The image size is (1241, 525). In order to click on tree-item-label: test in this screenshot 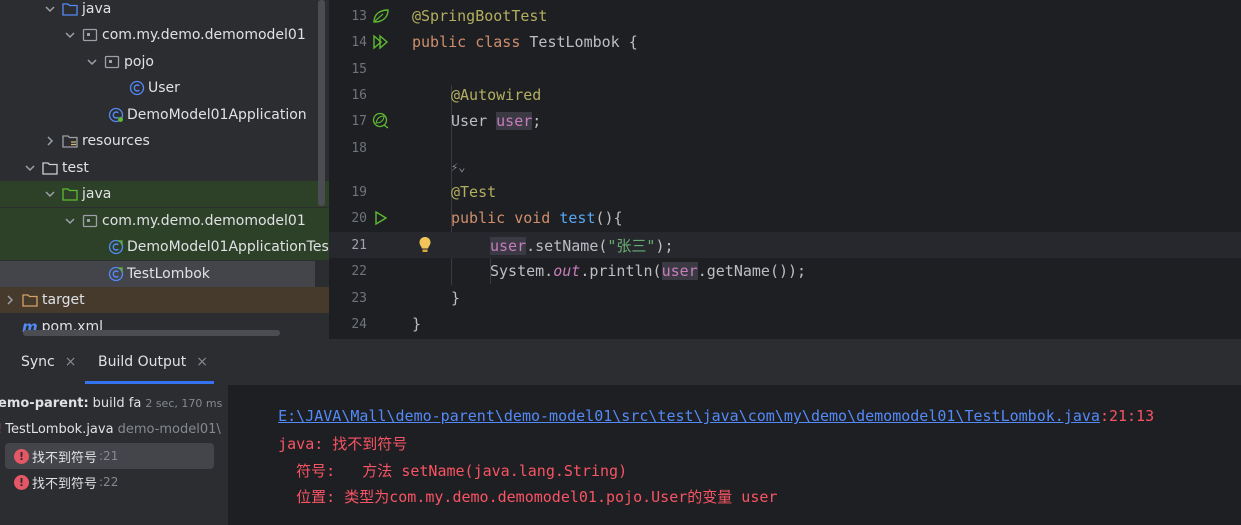, I will do `click(75, 168)`.